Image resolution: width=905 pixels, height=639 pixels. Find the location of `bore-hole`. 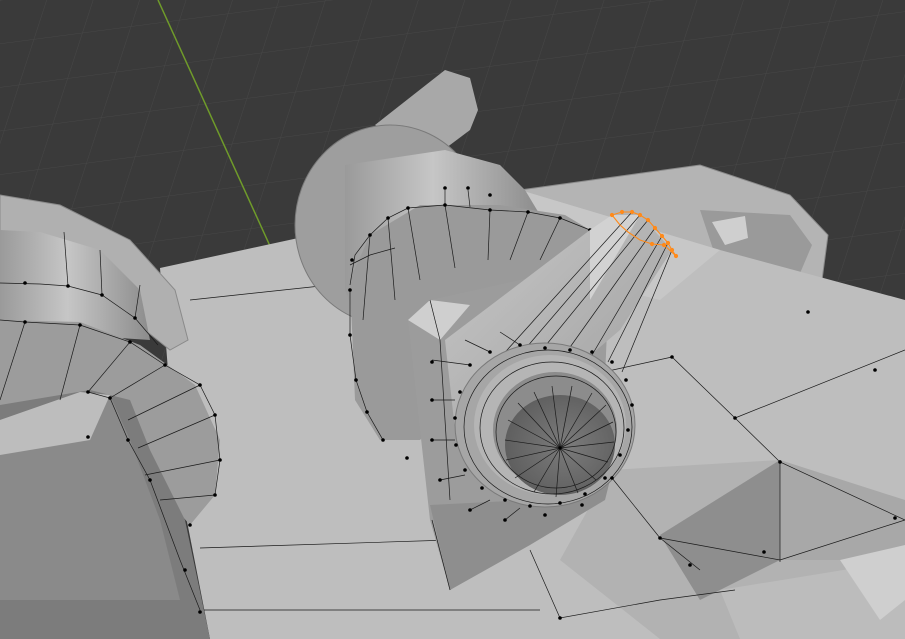

bore-hole is located at coordinates (560, 445).